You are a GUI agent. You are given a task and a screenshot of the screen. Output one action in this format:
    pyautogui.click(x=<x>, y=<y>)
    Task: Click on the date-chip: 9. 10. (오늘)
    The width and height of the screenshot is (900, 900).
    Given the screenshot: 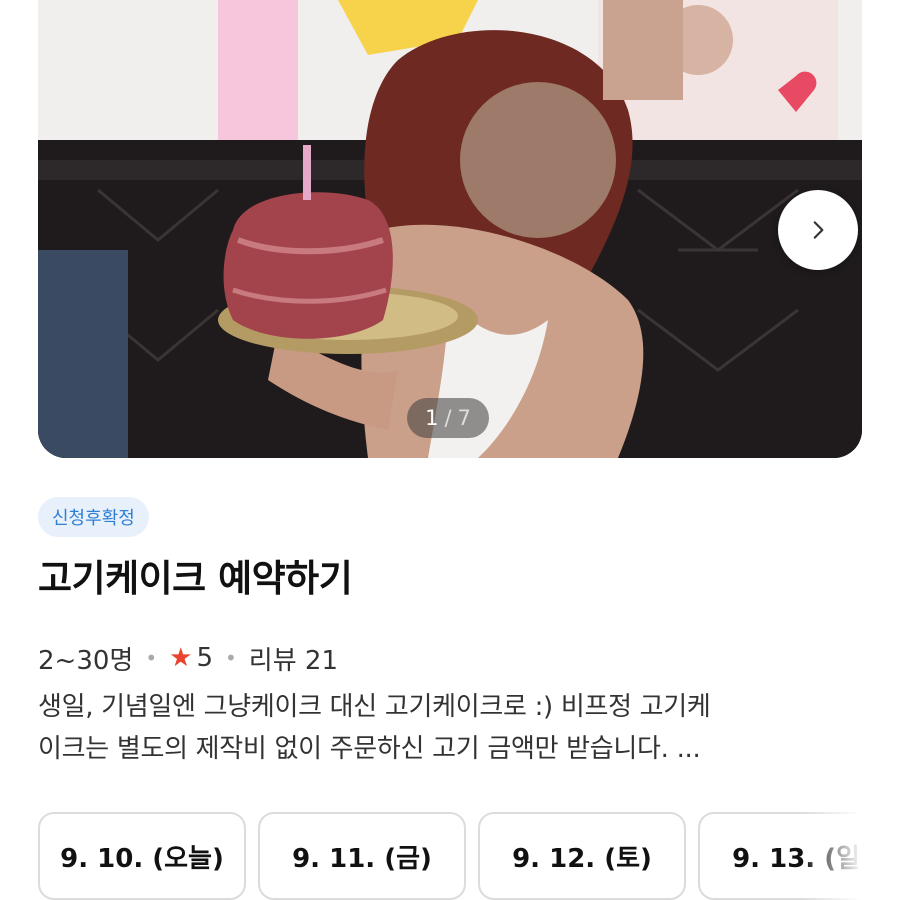 What is the action you would take?
    pyautogui.click(x=142, y=856)
    